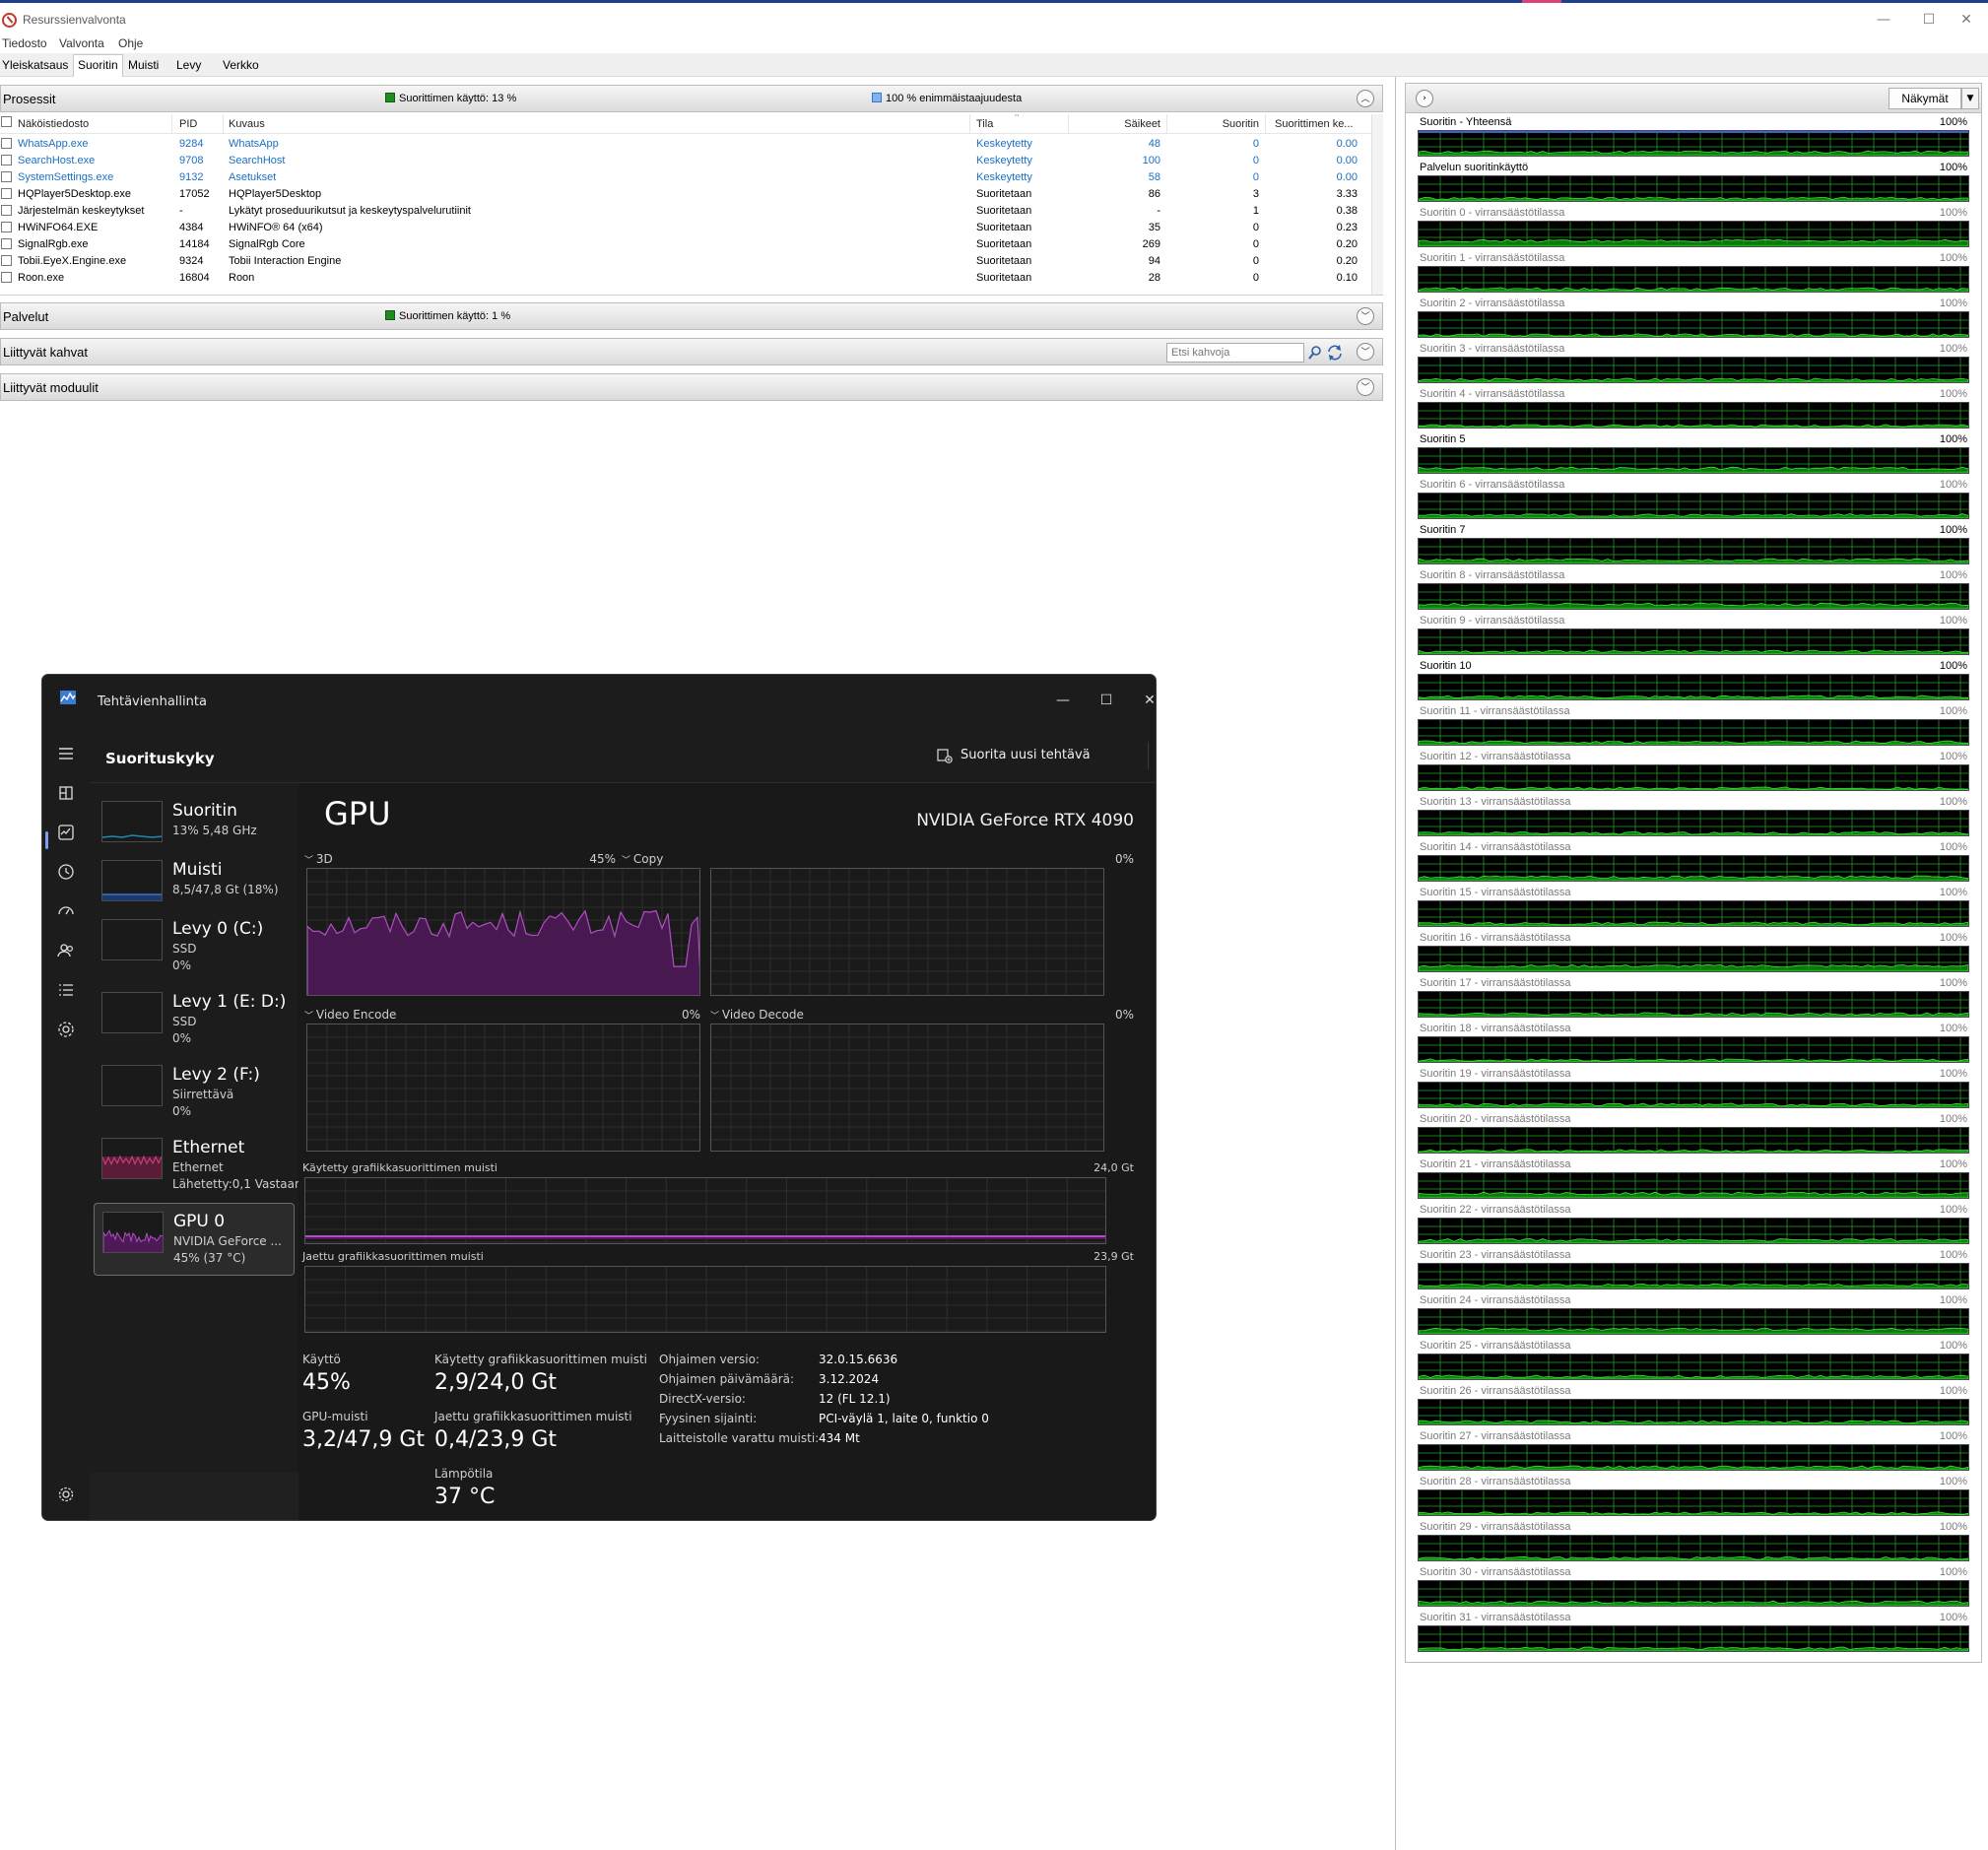 The width and height of the screenshot is (1988, 1850). What do you see at coordinates (191, 261) in the screenshot?
I see `cell-pid: 9324` at bounding box center [191, 261].